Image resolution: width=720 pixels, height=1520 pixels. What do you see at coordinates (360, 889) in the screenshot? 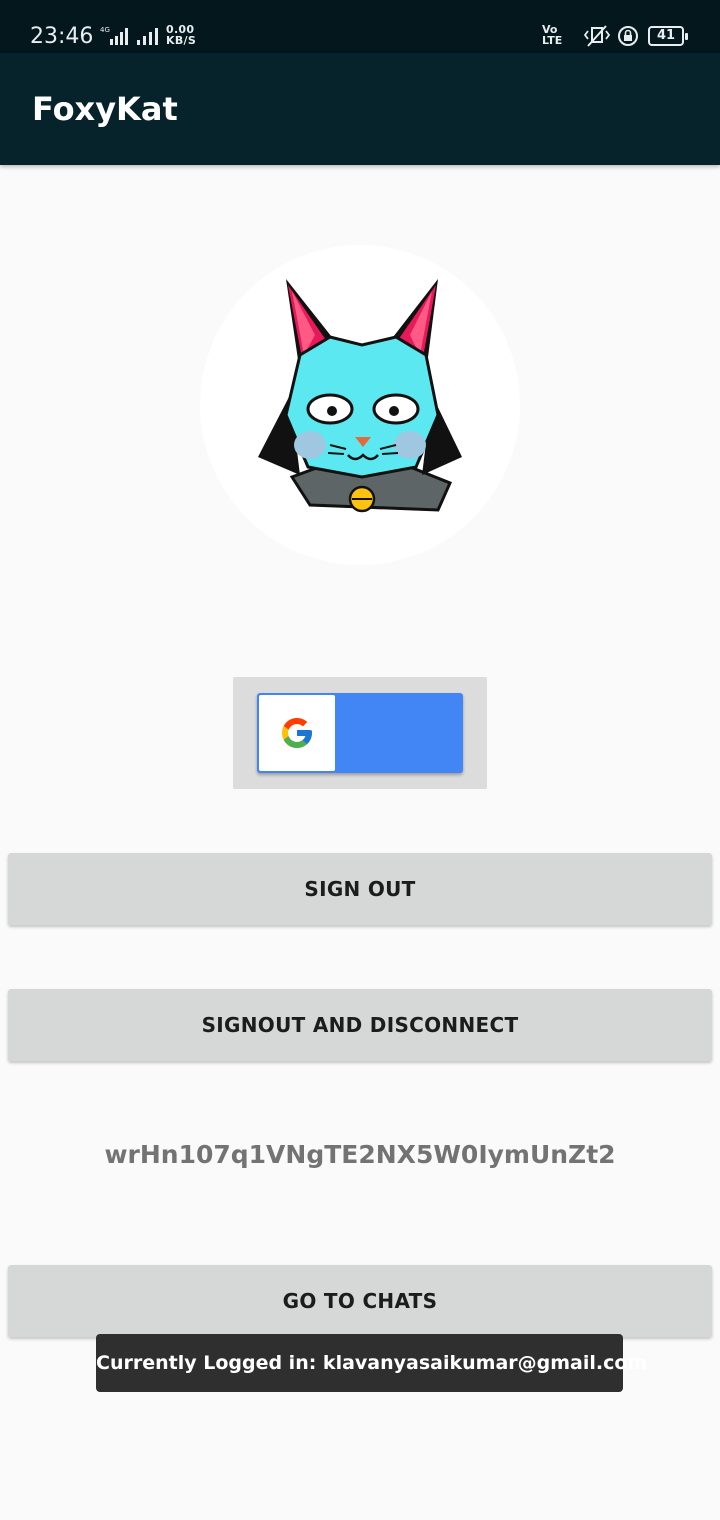
I see `sign-out-button: SIGN OUT` at bounding box center [360, 889].